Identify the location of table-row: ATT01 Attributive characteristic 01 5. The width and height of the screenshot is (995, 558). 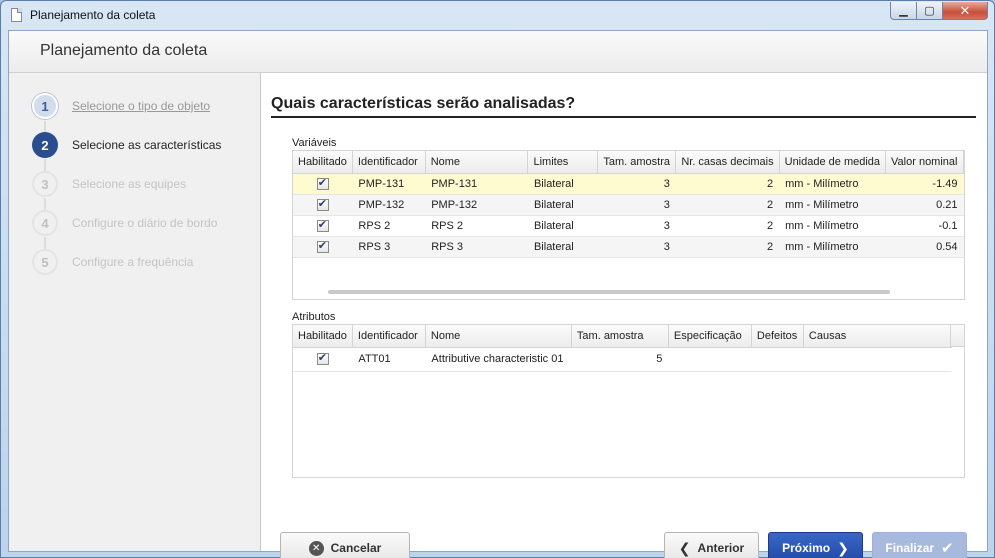
(622, 359).